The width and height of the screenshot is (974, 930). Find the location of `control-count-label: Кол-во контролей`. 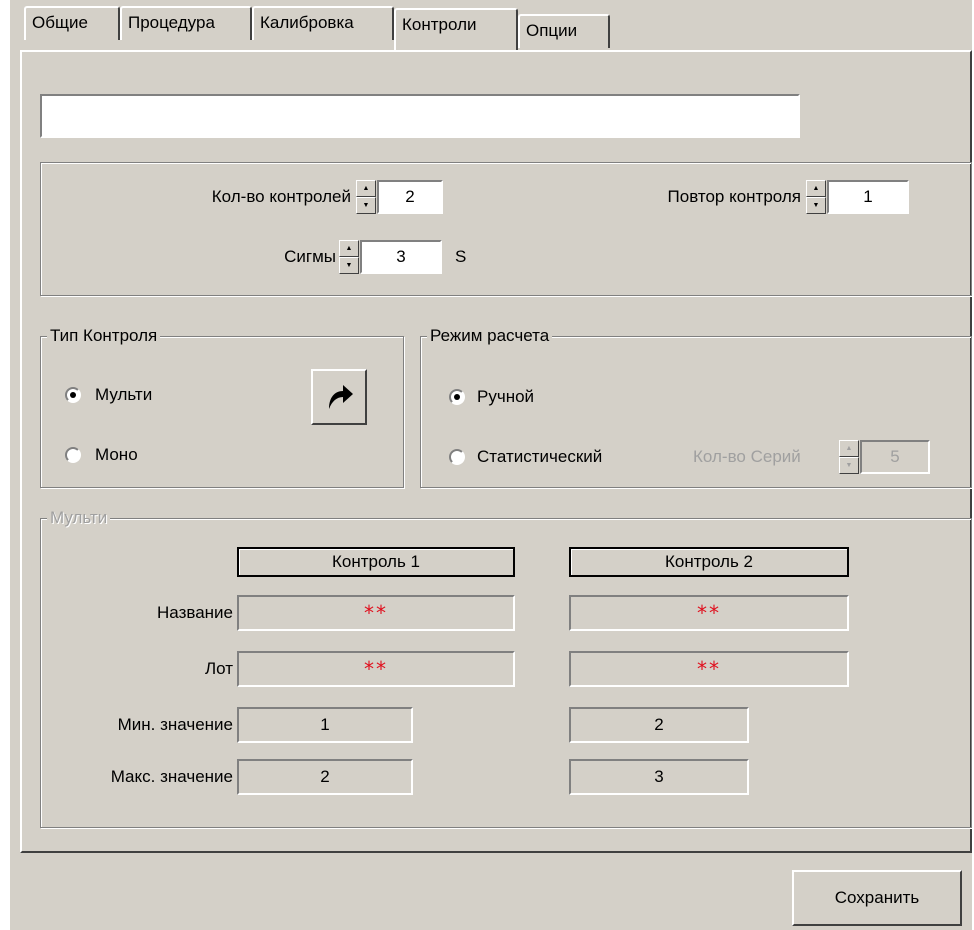

control-count-label: Кол-во контролей is located at coordinates (281, 196).